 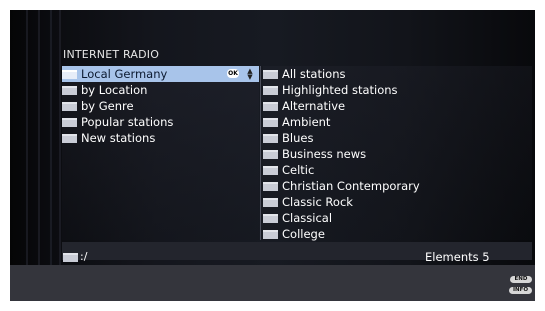 I want to click on list-item-label: Popular stations, so click(x=127, y=122).